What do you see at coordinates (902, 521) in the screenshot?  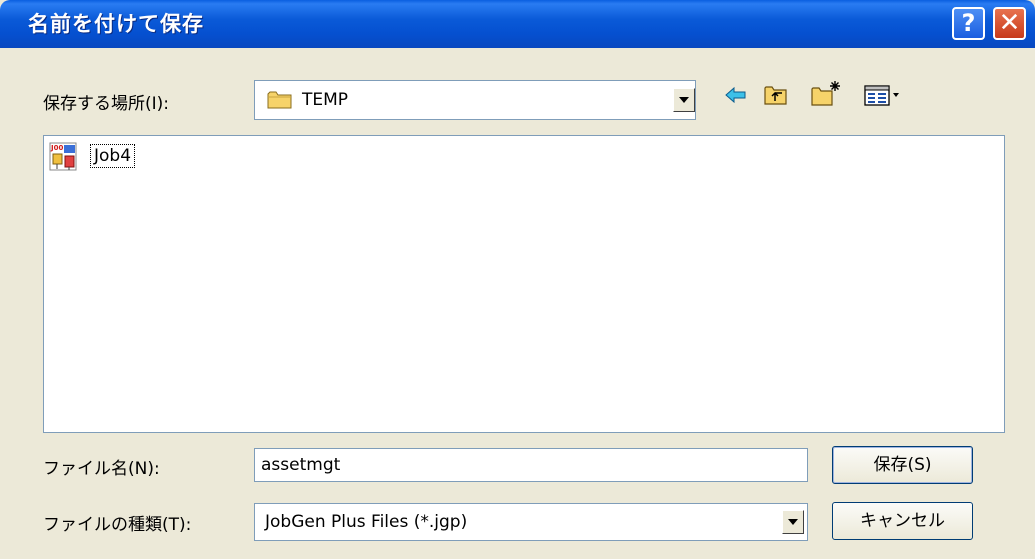 I see `cancel-button: キャンセル` at bounding box center [902, 521].